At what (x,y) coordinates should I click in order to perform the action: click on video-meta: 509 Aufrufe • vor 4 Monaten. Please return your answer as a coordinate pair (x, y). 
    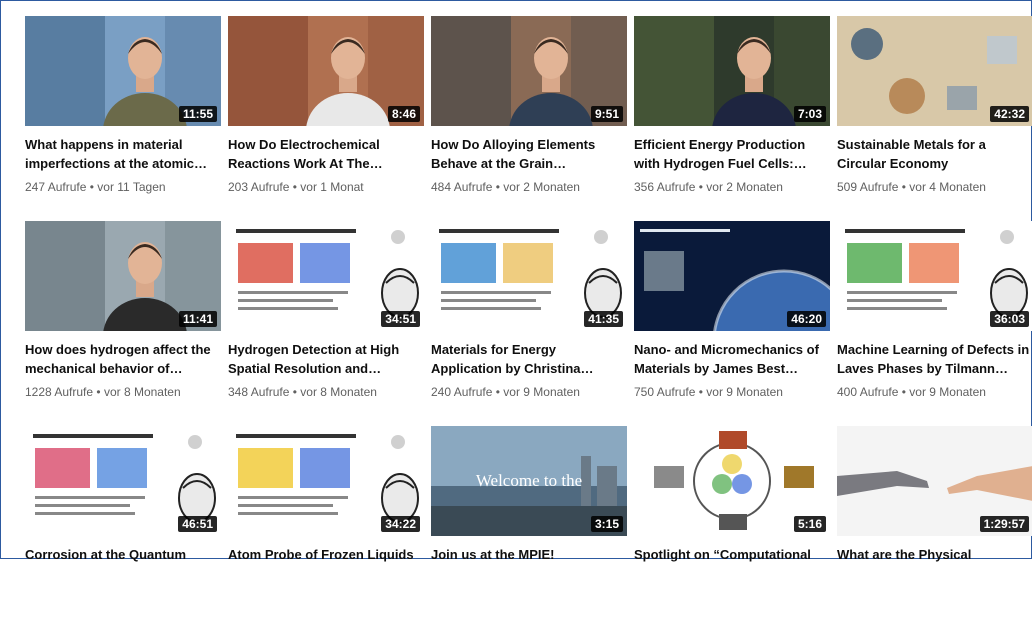
    Looking at the image, I should click on (934, 187).